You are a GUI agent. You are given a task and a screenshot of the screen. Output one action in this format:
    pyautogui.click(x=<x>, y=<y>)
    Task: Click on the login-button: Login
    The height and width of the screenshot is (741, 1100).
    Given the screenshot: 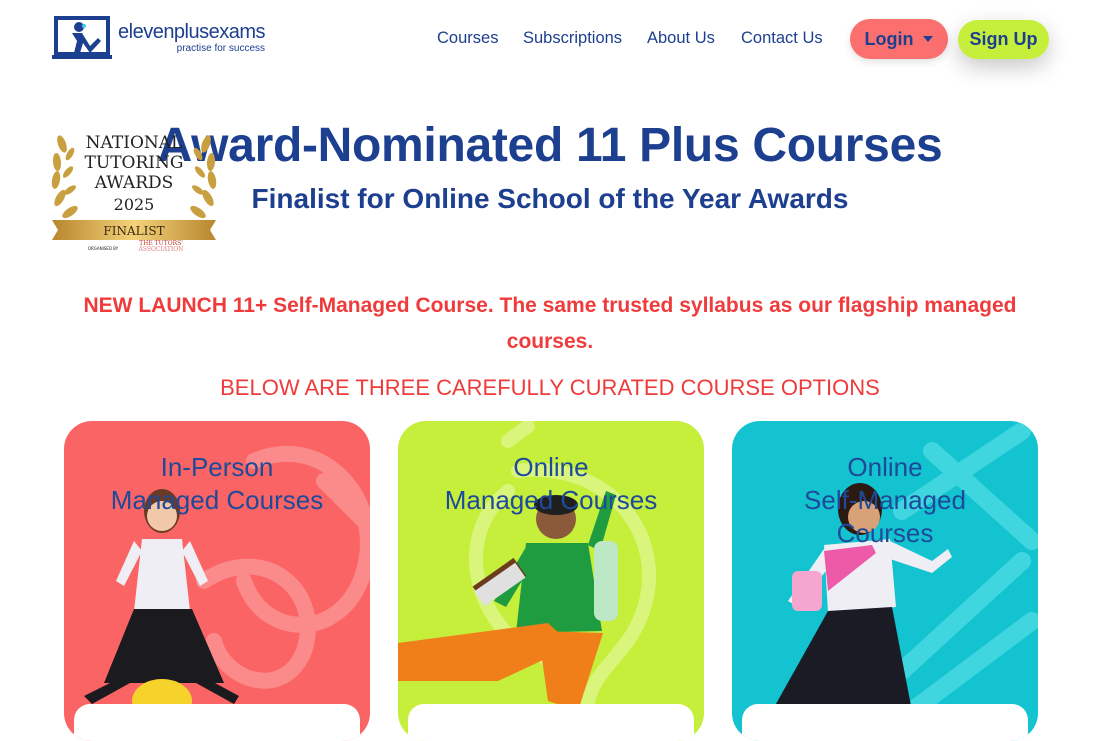 What is the action you would take?
    pyautogui.click(x=899, y=39)
    